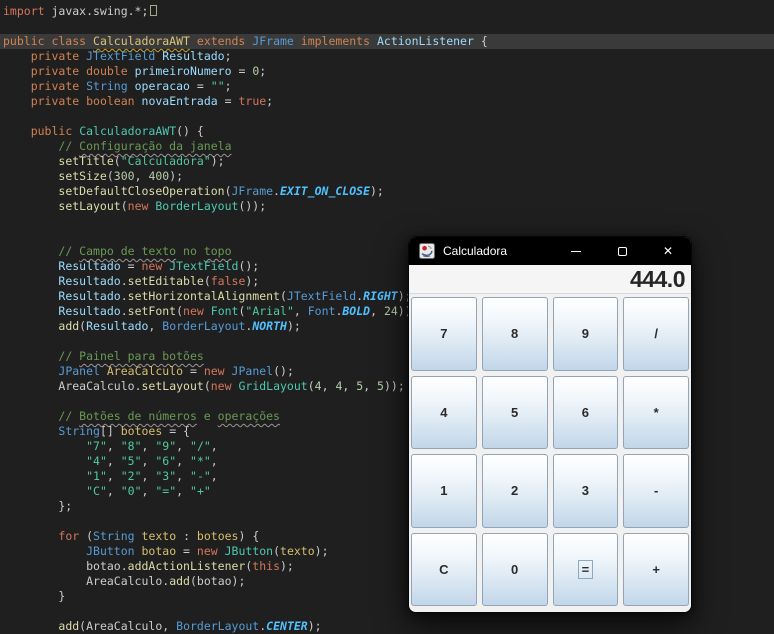  Describe the element at coordinates (124, 626) in the screenshot. I see `code-token: AreaCalculo` at that location.